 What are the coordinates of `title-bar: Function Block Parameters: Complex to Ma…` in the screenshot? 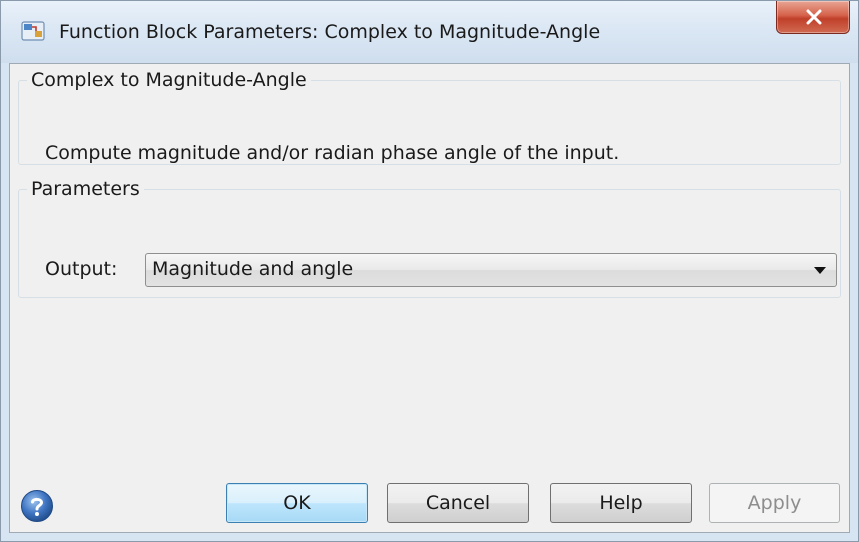 It's located at (429, 32).